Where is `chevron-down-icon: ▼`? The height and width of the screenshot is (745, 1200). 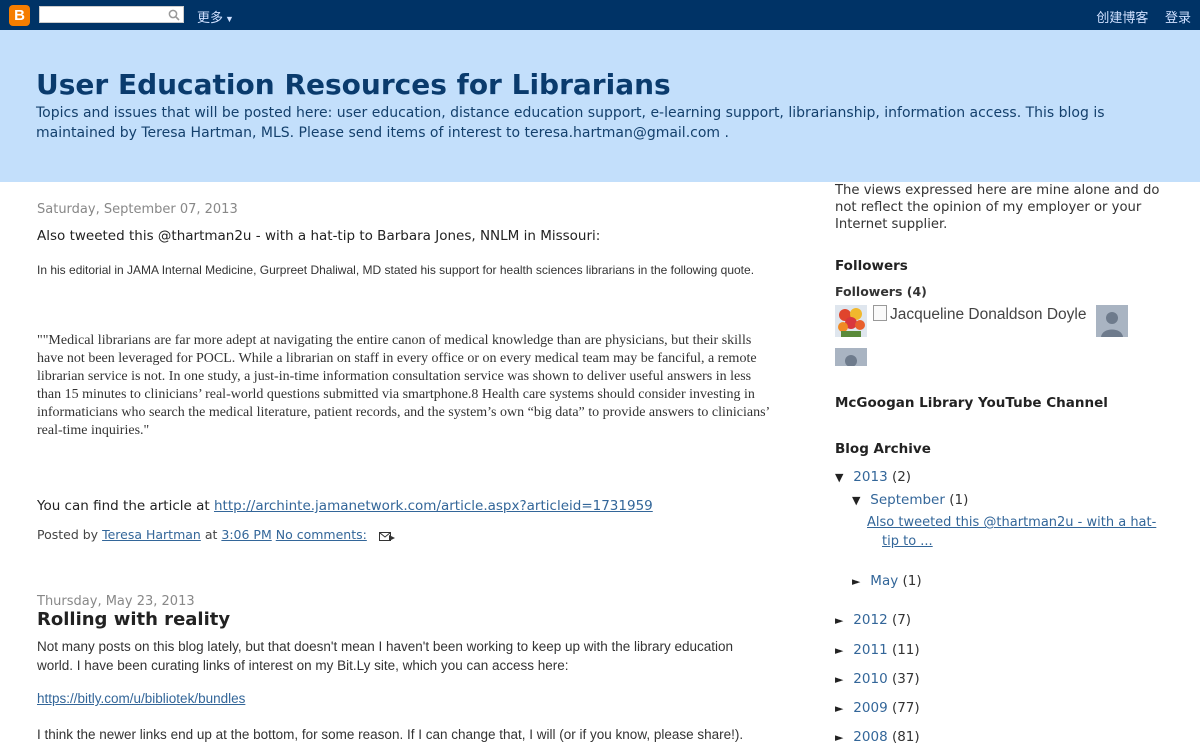
chevron-down-icon: ▼ is located at coordinates (229, 19).